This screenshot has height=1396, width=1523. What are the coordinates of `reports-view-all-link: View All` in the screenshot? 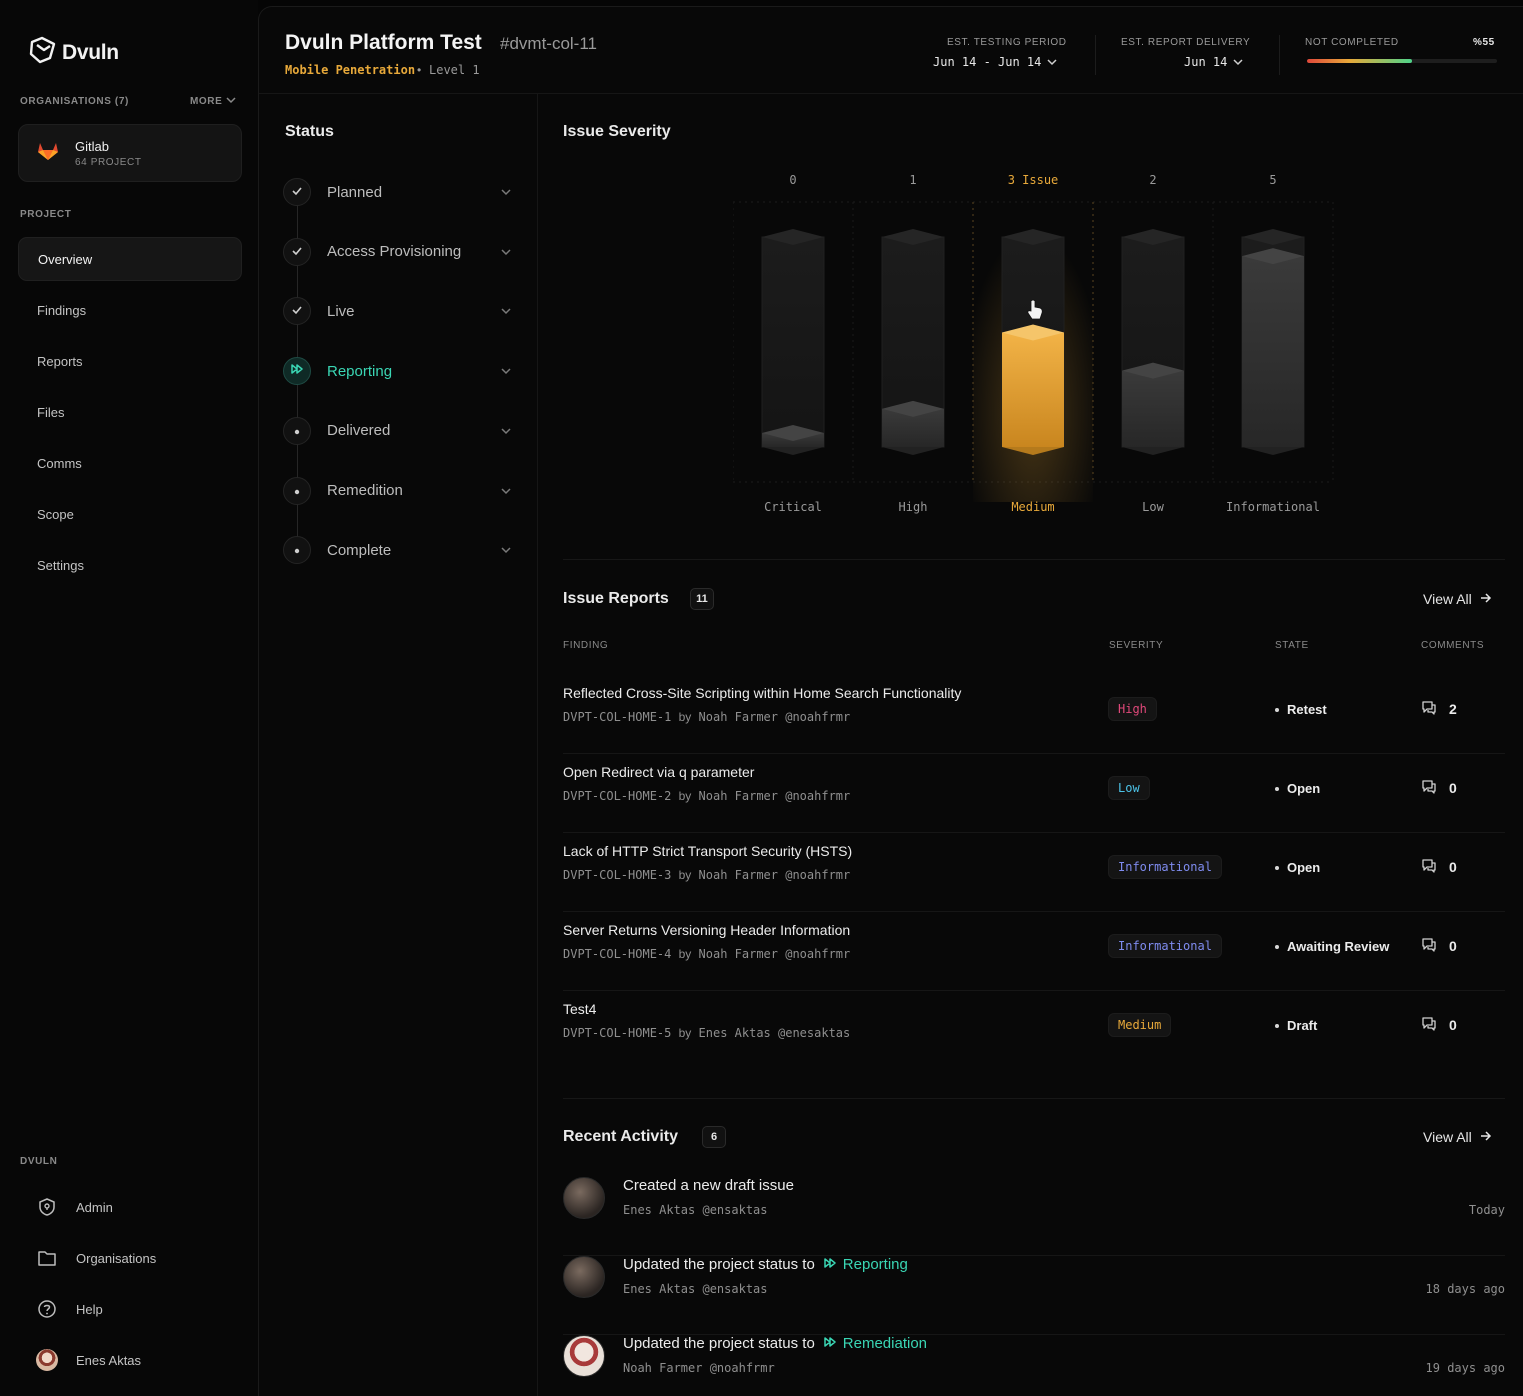 It's located at (1457, 599).